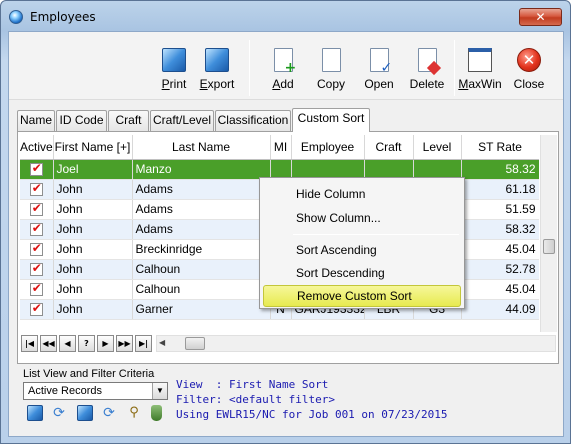 This screenshot has height=444, width=571. What do you see at coordinates (253, 120) in the screenshot?
I see `tab-classification: Classification` at bounding box center [253, 120].